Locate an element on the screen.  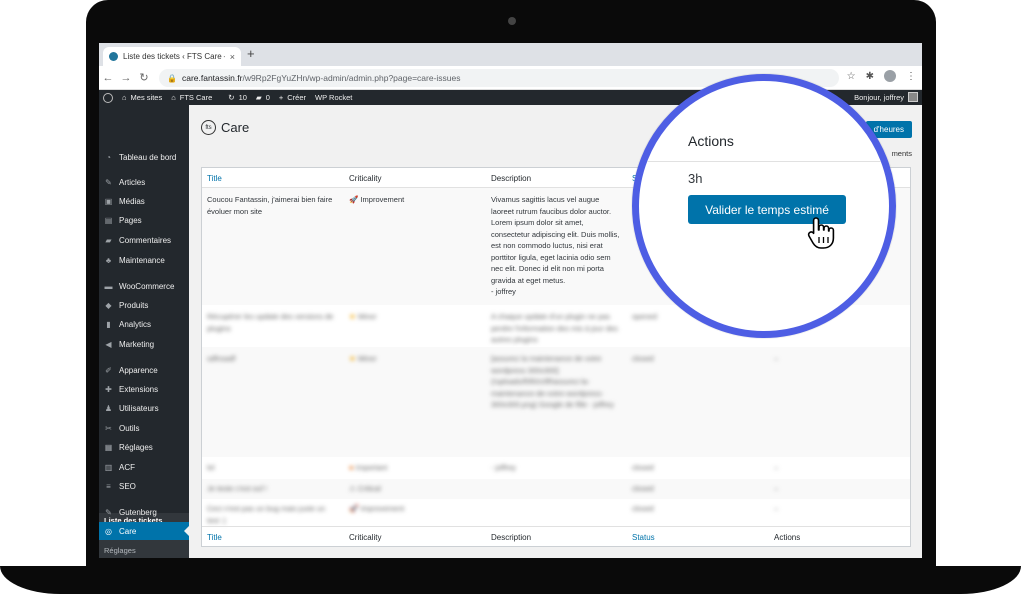
wp-rocket-link: WP Rocket is located at coordinates (333, 97).